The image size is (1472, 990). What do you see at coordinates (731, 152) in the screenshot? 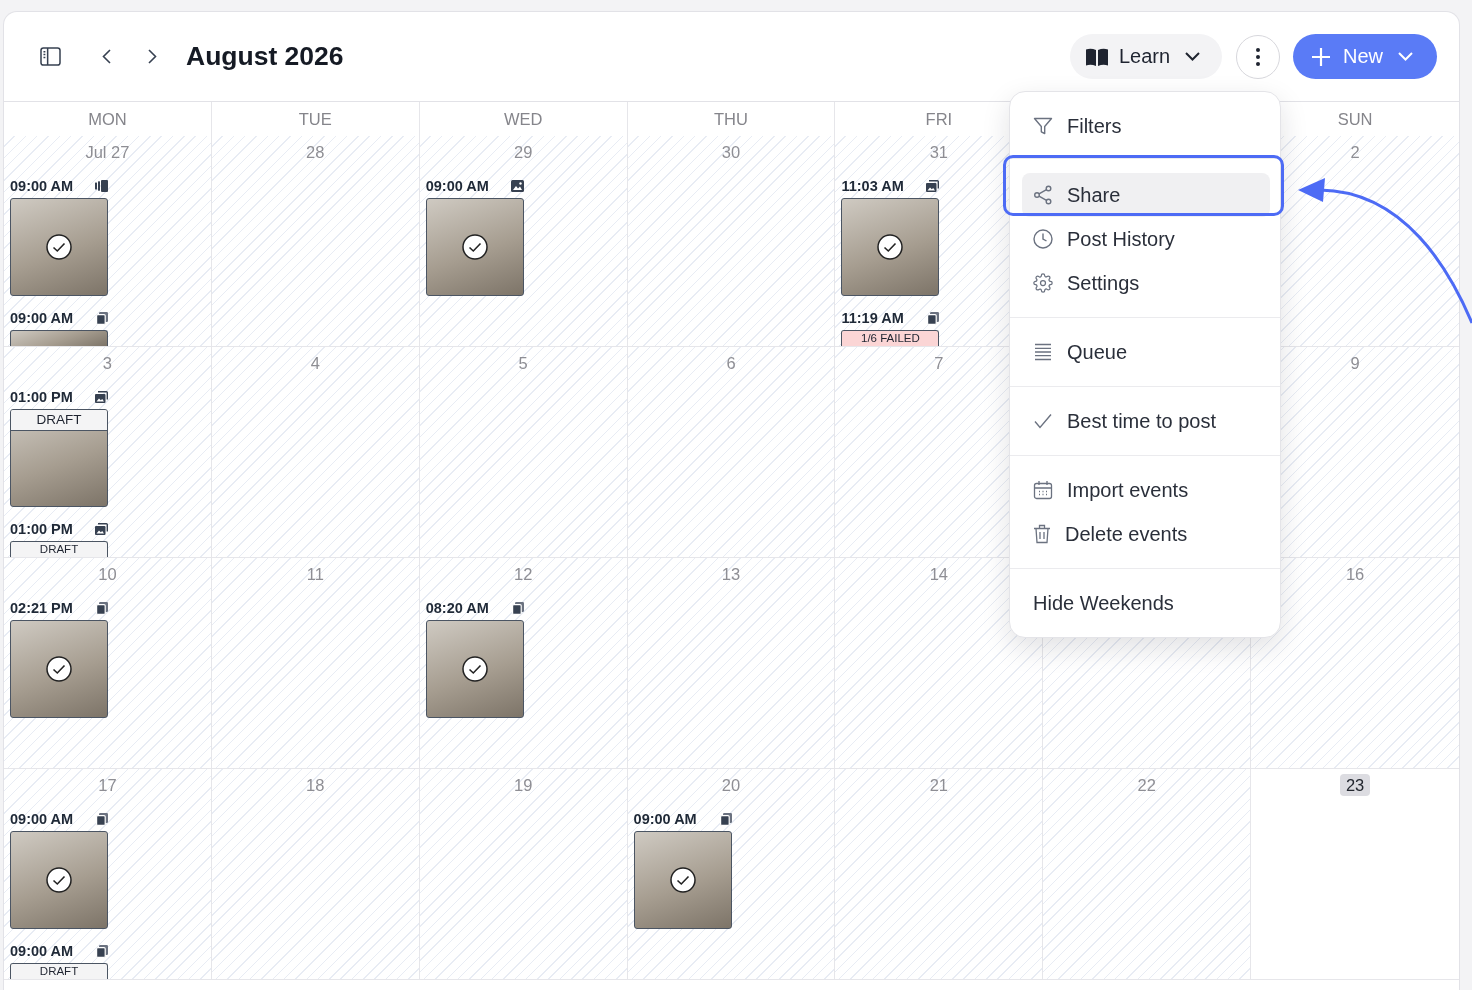
I see `date-number: 30` at bounding box center [731, 152].